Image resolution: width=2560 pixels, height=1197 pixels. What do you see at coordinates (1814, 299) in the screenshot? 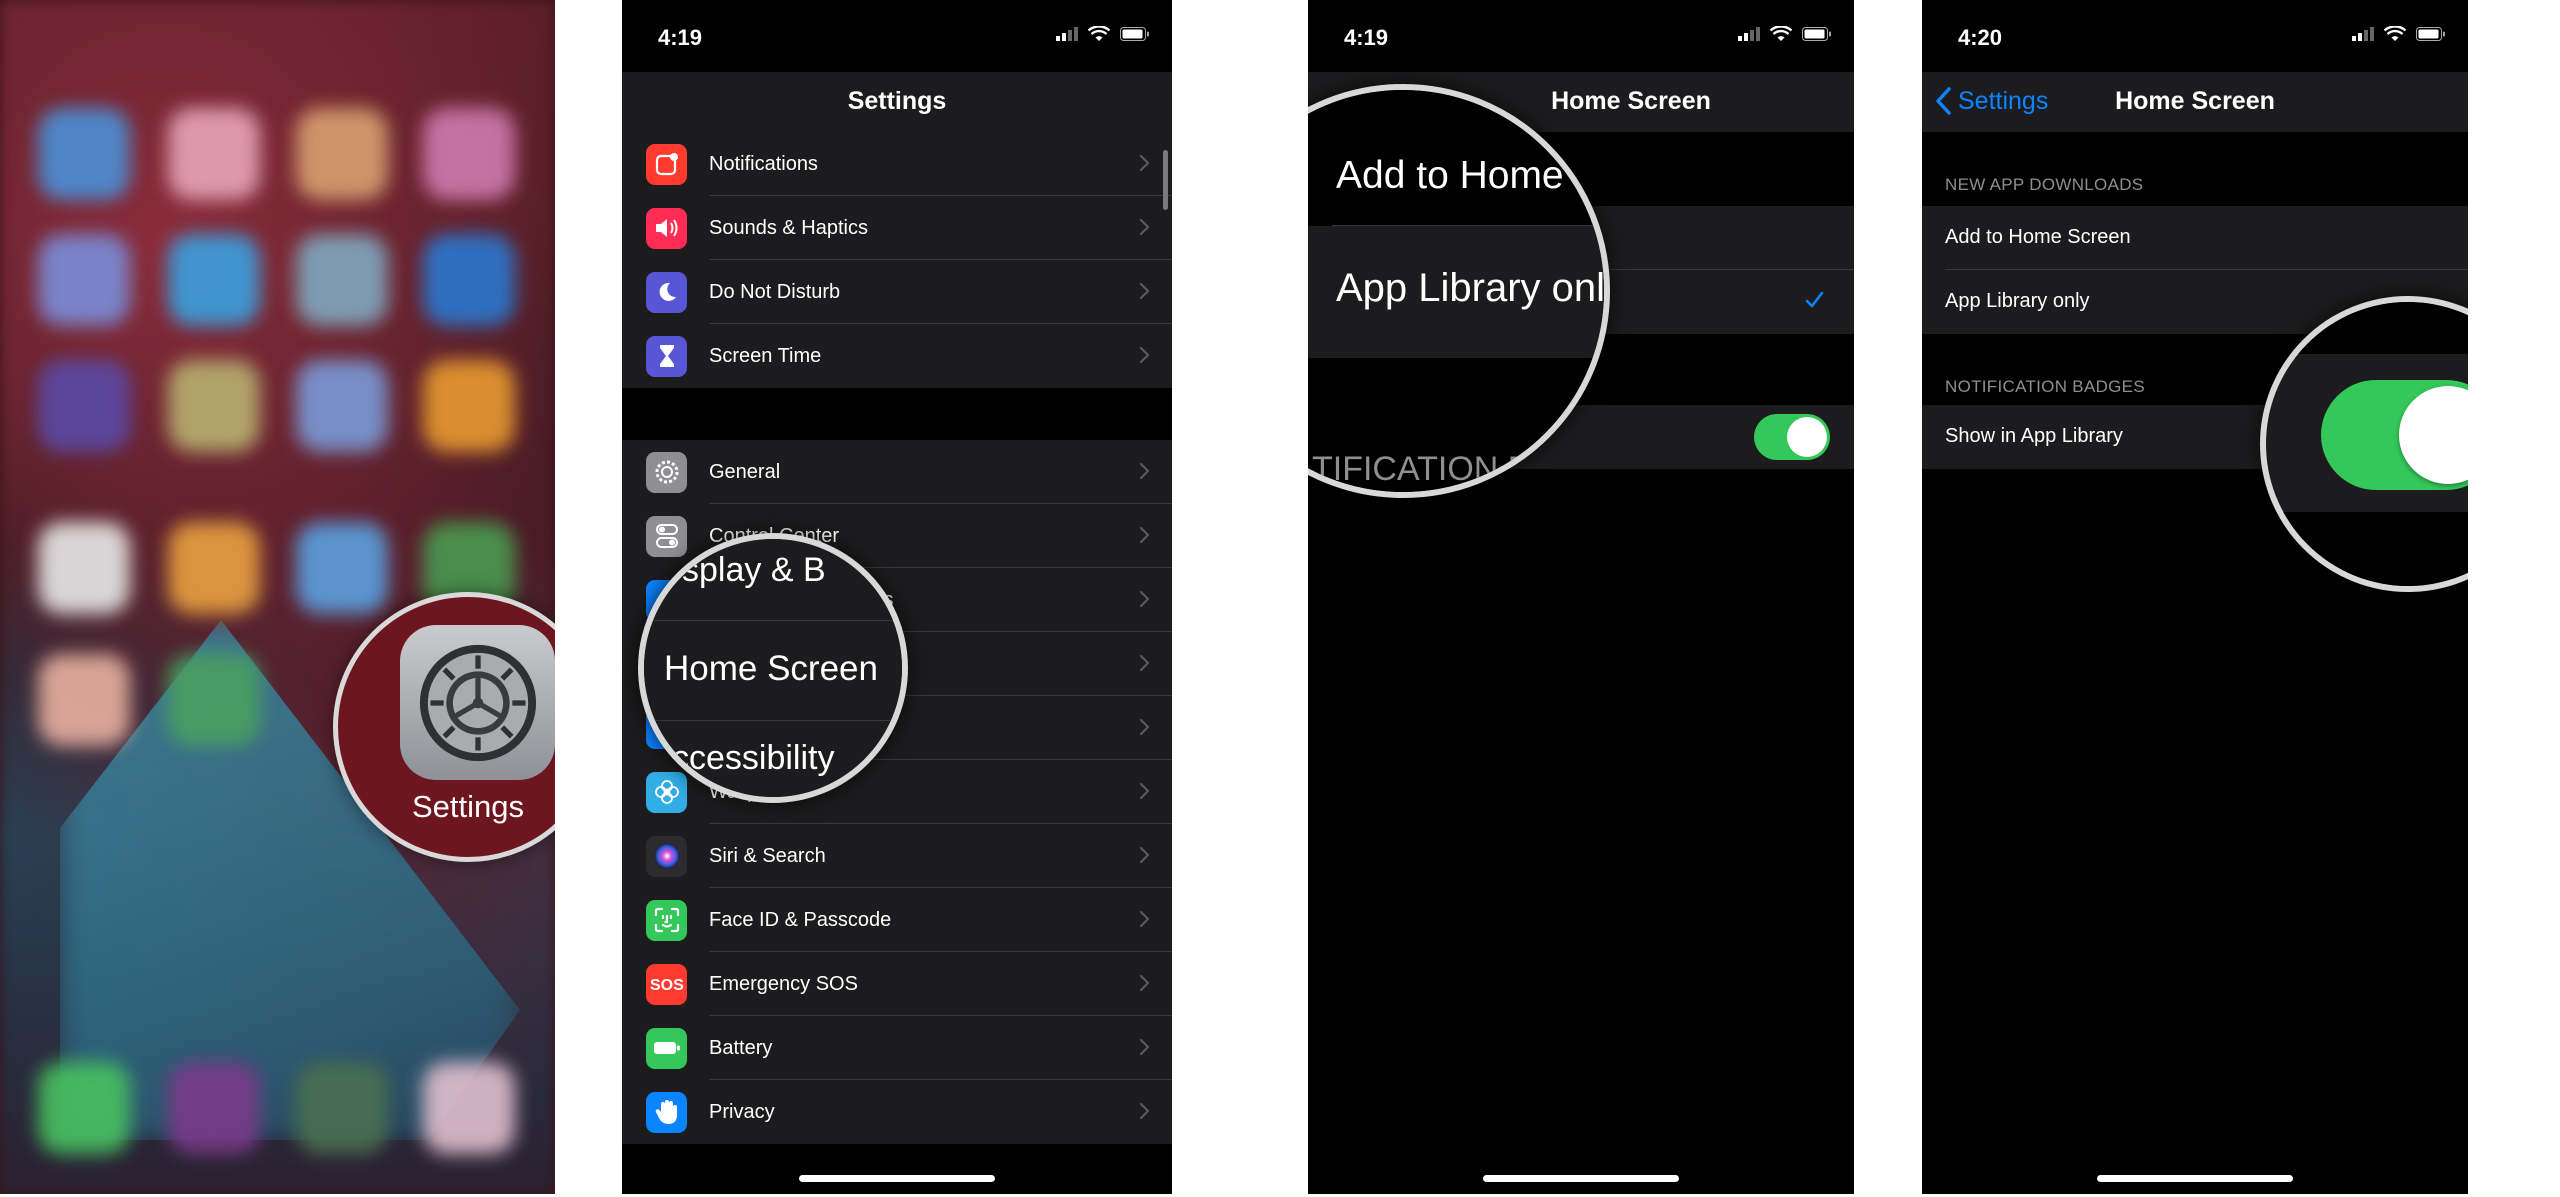
I see `checkmark-icon` at bounding box center [1814, 299].